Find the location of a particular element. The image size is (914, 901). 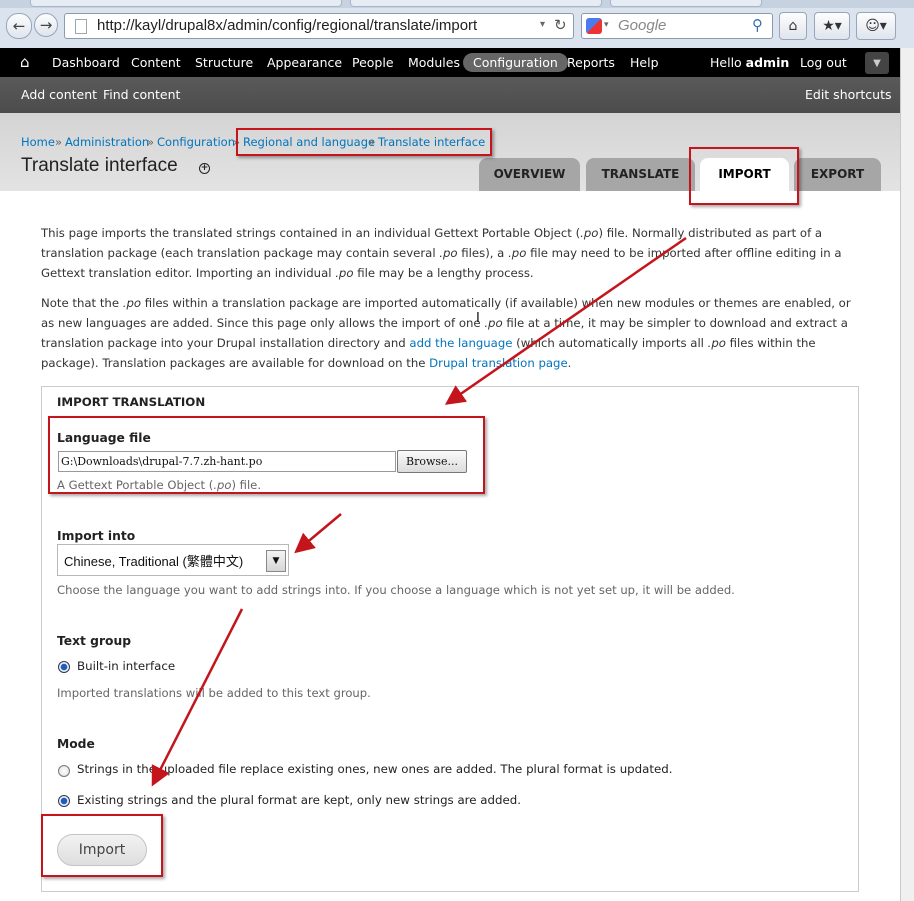

text-cursor-icon: I is located at coordinates (478, 318).